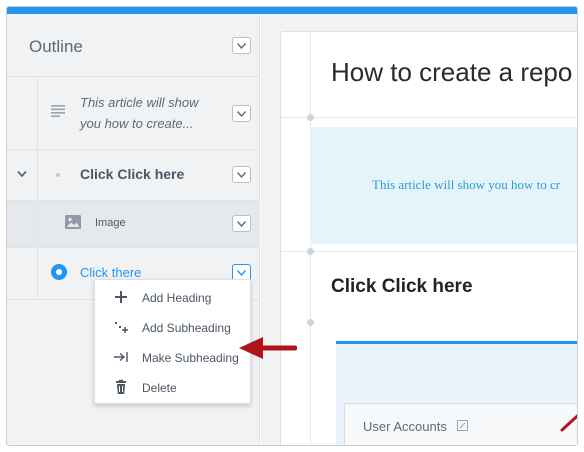 This screenshot has width=584, height=452. What do you see at coordinates (177, 298) in the screenshot?
I see `menu-label: Add Heading` at bounding box center [177, 298].